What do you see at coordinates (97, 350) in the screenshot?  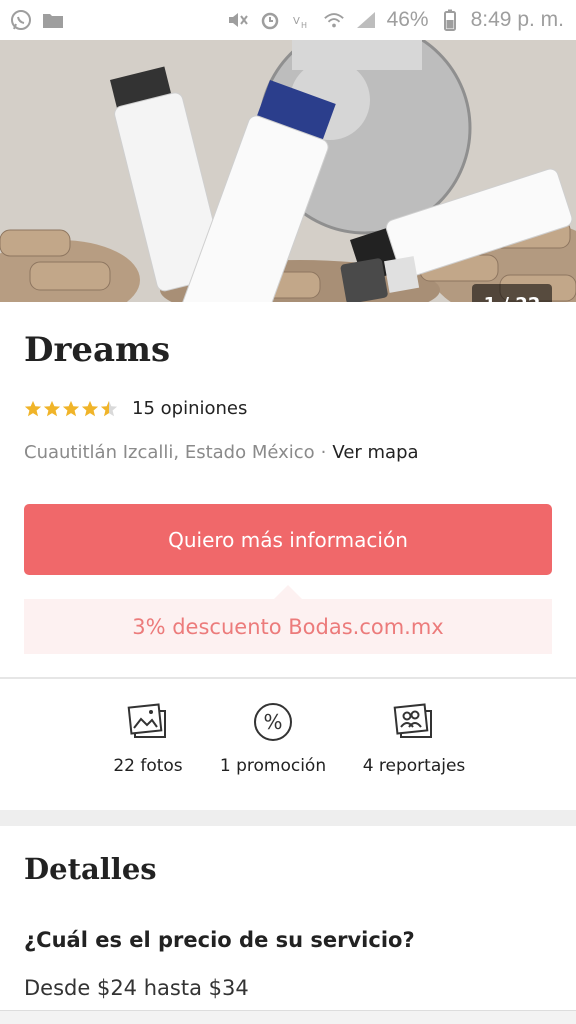 I see `vendor-title: Dreams` at bounding box center [97, 350].